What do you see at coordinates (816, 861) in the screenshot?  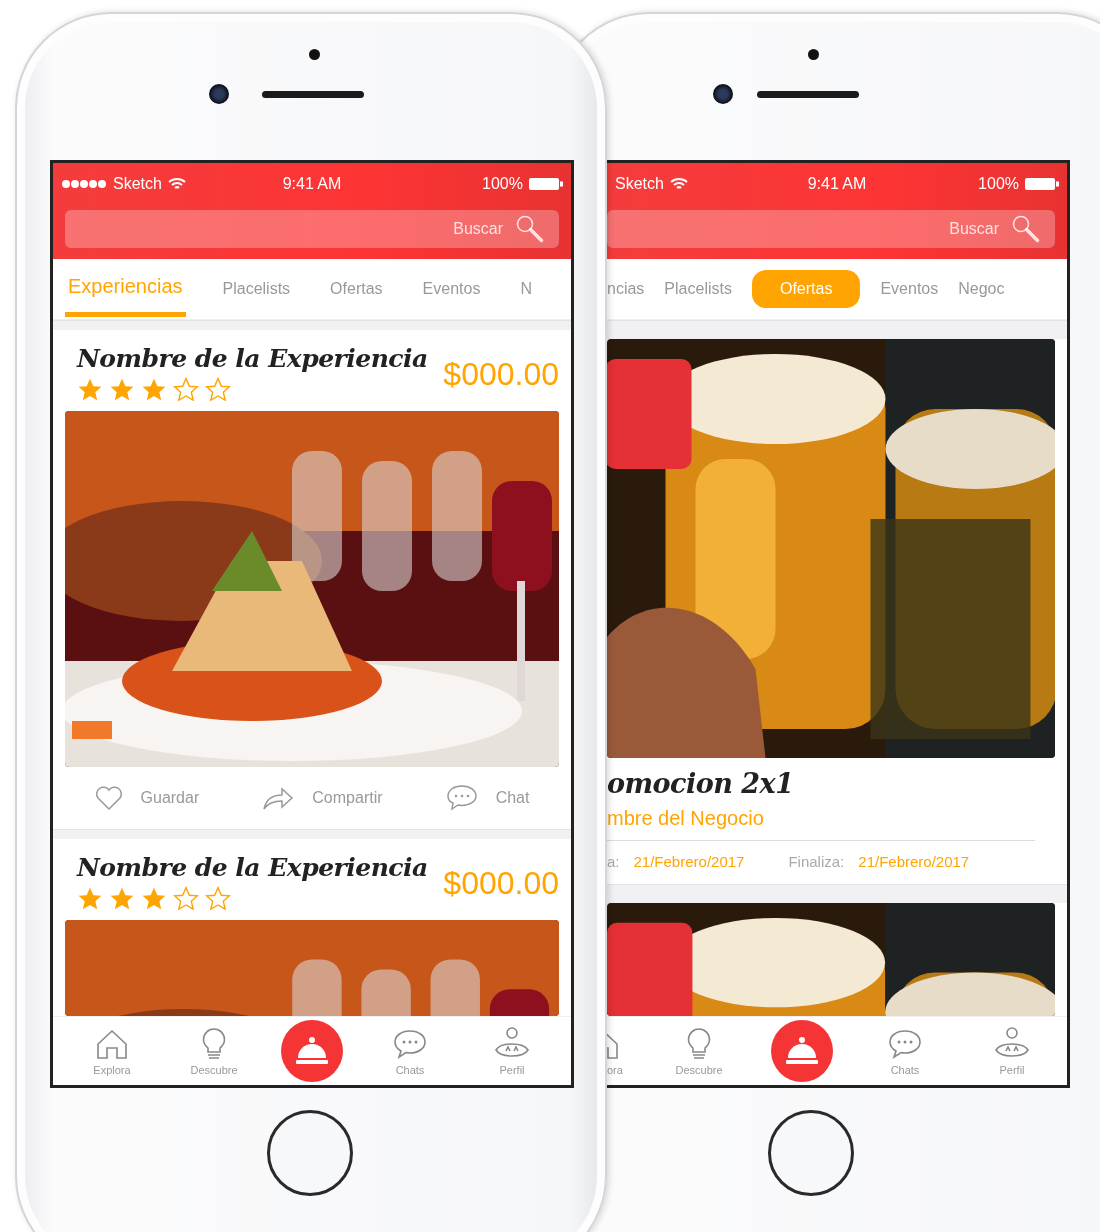 I see `date-label: Finaliza:` at bounding box center [816, 861].